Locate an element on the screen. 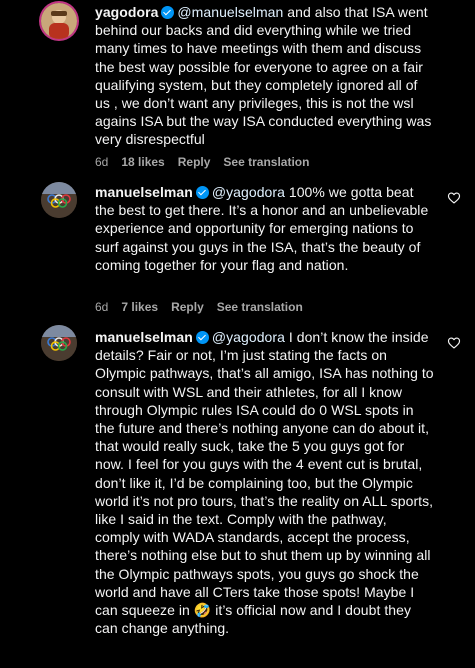  avatar-yagodora is located at coordinates (59, 21).